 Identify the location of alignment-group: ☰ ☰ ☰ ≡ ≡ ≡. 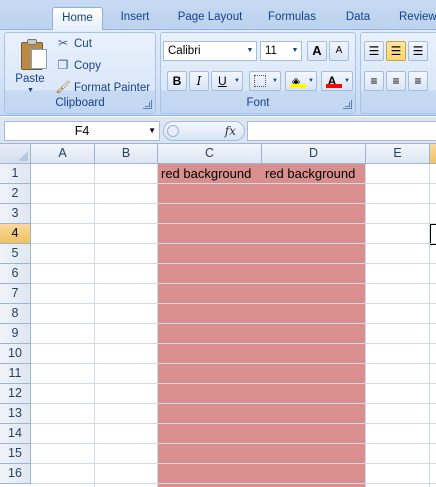
(398, 73).